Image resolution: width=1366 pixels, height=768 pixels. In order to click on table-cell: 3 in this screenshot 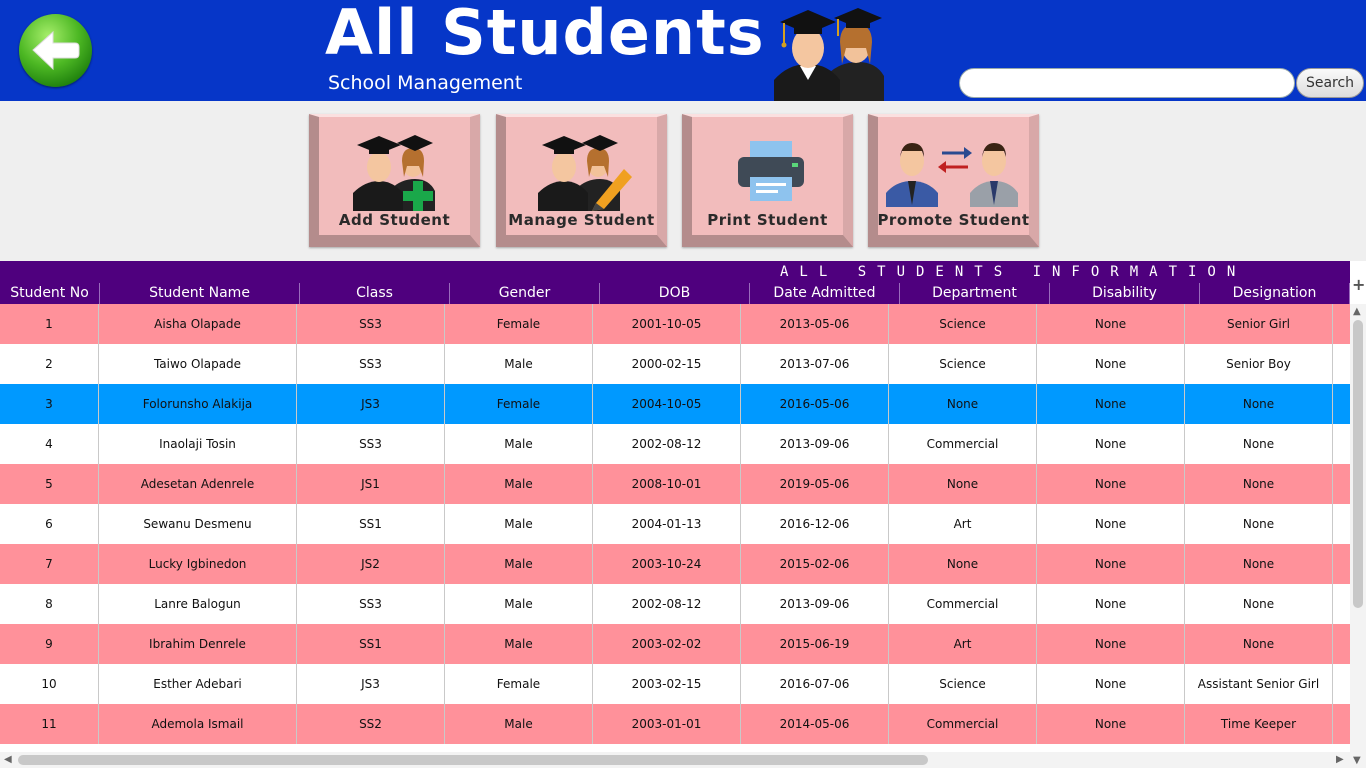, I will do `click(49, 404)`.